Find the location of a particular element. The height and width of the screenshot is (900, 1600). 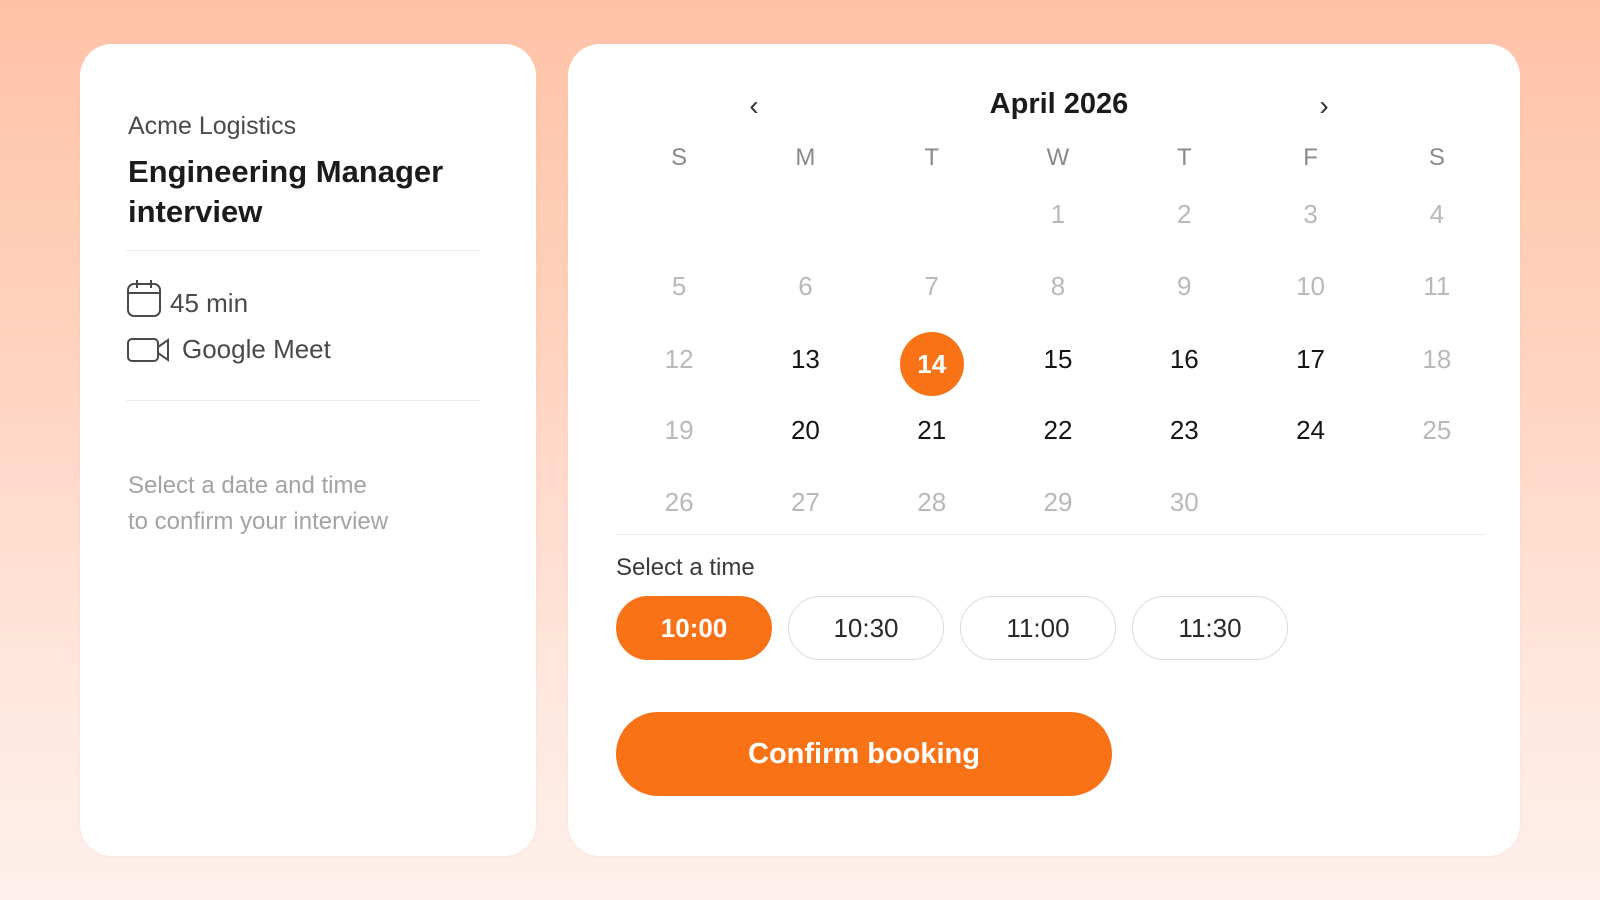

day-number: 10 is located at coordinates (1311, 285).